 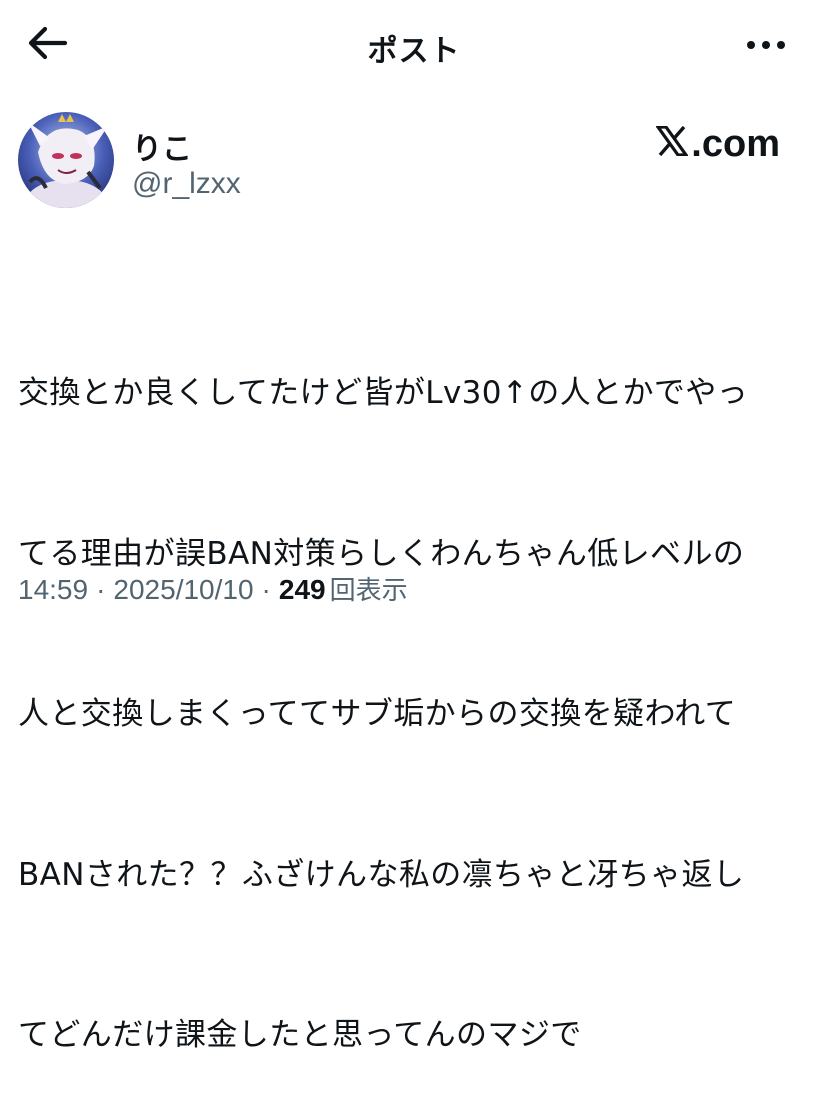 What do you see at coordinates (414, 51) in the screenshot?
I see `page-title: ポスト` at bounding box center [414, 51].